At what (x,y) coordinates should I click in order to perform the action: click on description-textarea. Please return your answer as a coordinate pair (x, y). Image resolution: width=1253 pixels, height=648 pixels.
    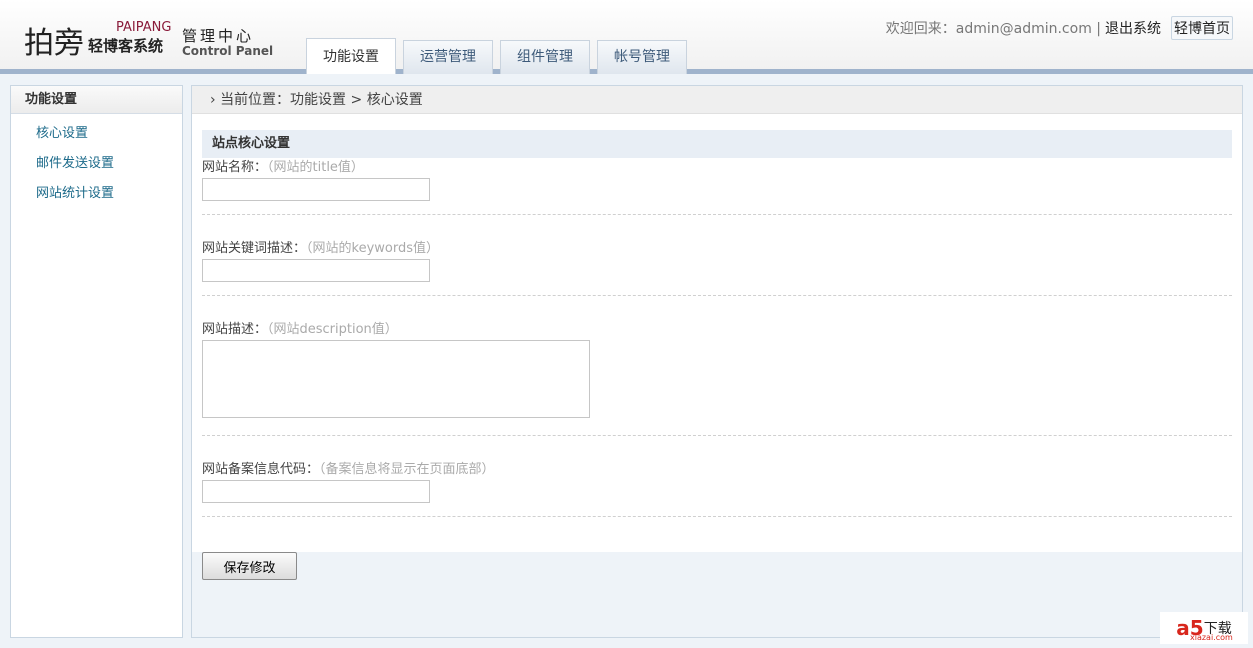
    Looking at the image, I should click on (396, 379).